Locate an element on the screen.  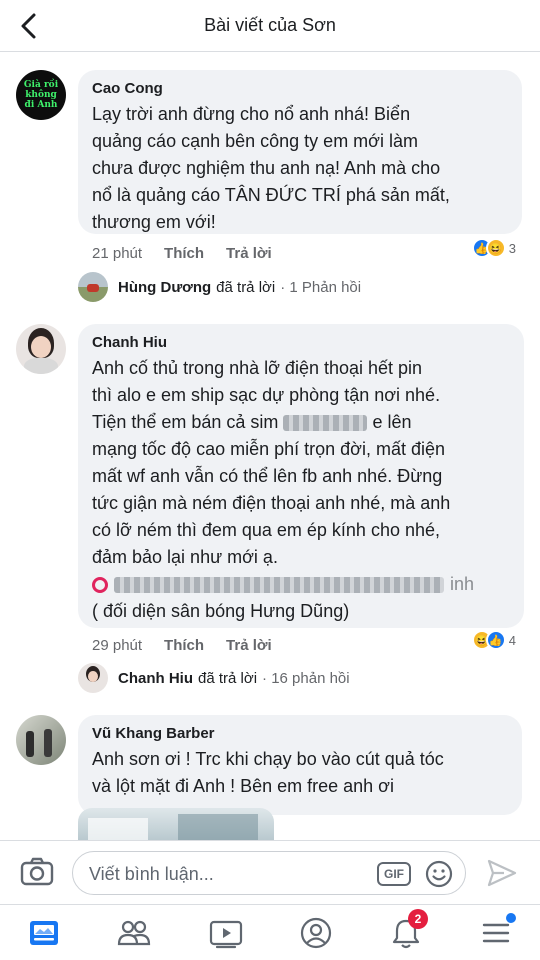
bottom-tab-bar: 2 is located at coordinates (270, 932).